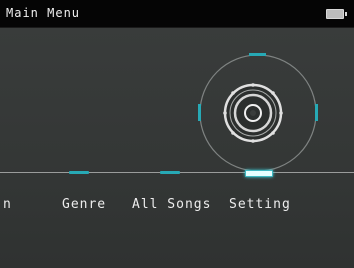 The height and width of the screenshot is (268, 354). I want to click on marker-genre, so click(79, 172).